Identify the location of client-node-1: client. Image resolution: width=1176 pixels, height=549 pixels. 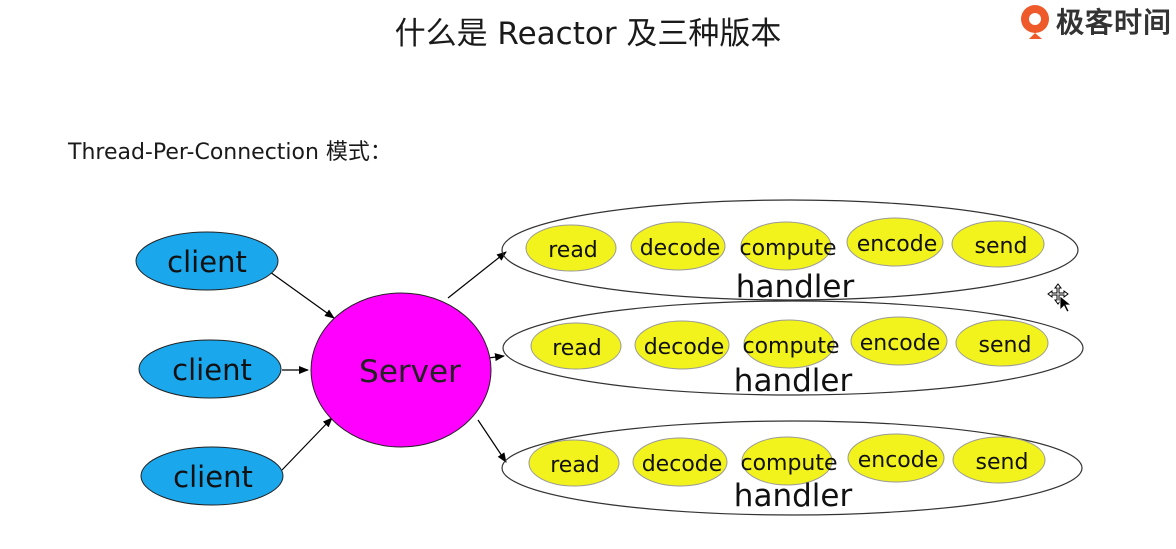
(207, 261).